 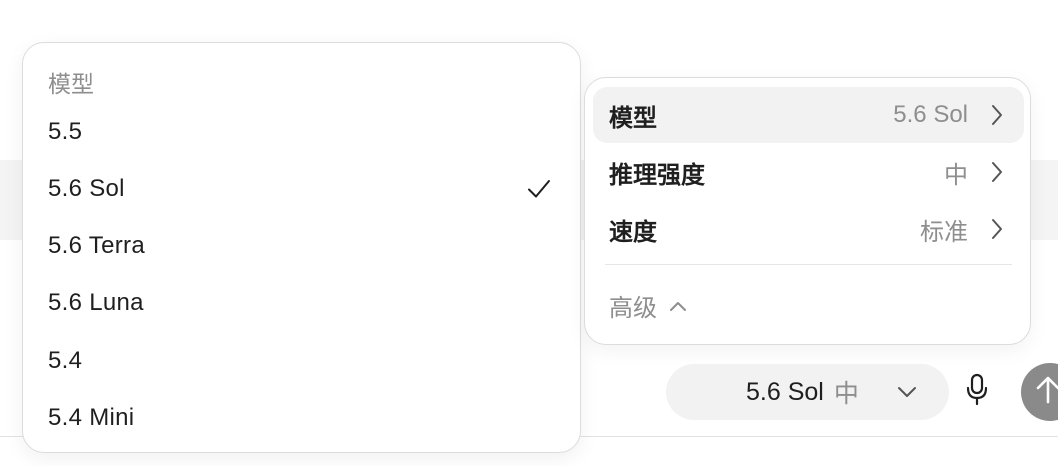 What do you see at coordinates (657, 175) in the screenshot?
I see `setting-name: 推理强度` at bounding box center [657, 175].